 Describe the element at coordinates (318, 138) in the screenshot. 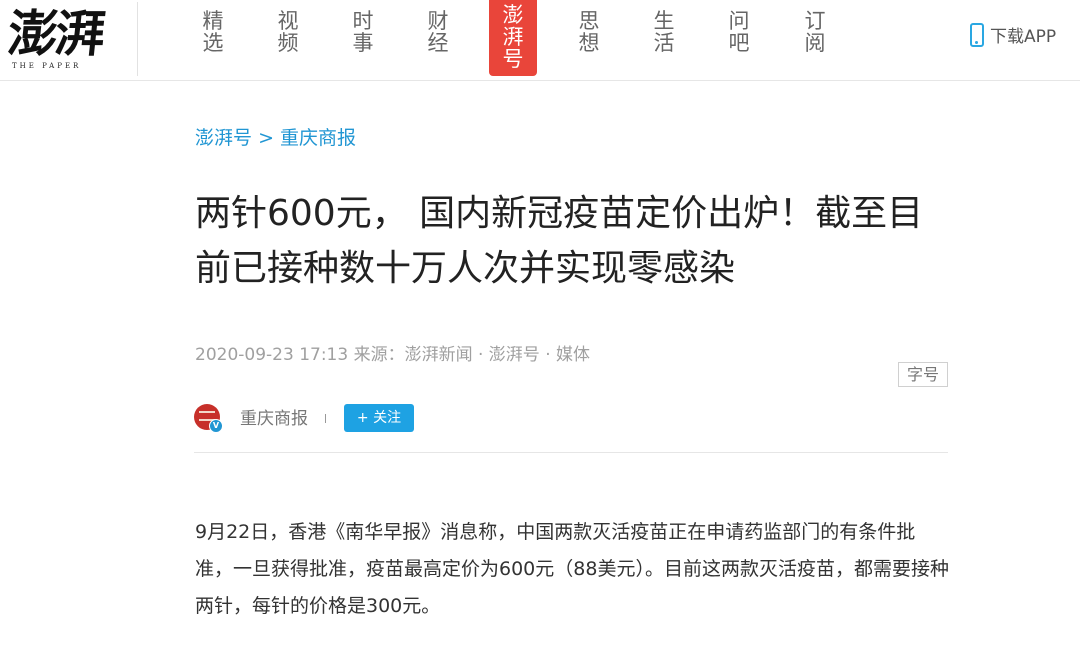

I see `breadcrumb-current: 重庆商报` at that location.